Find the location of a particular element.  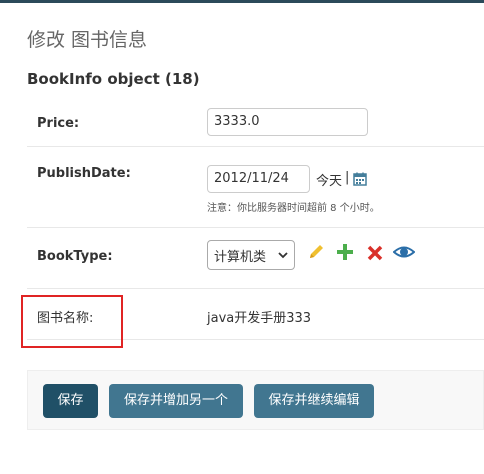

delete-related-icon is located at coordinates (375, 253).